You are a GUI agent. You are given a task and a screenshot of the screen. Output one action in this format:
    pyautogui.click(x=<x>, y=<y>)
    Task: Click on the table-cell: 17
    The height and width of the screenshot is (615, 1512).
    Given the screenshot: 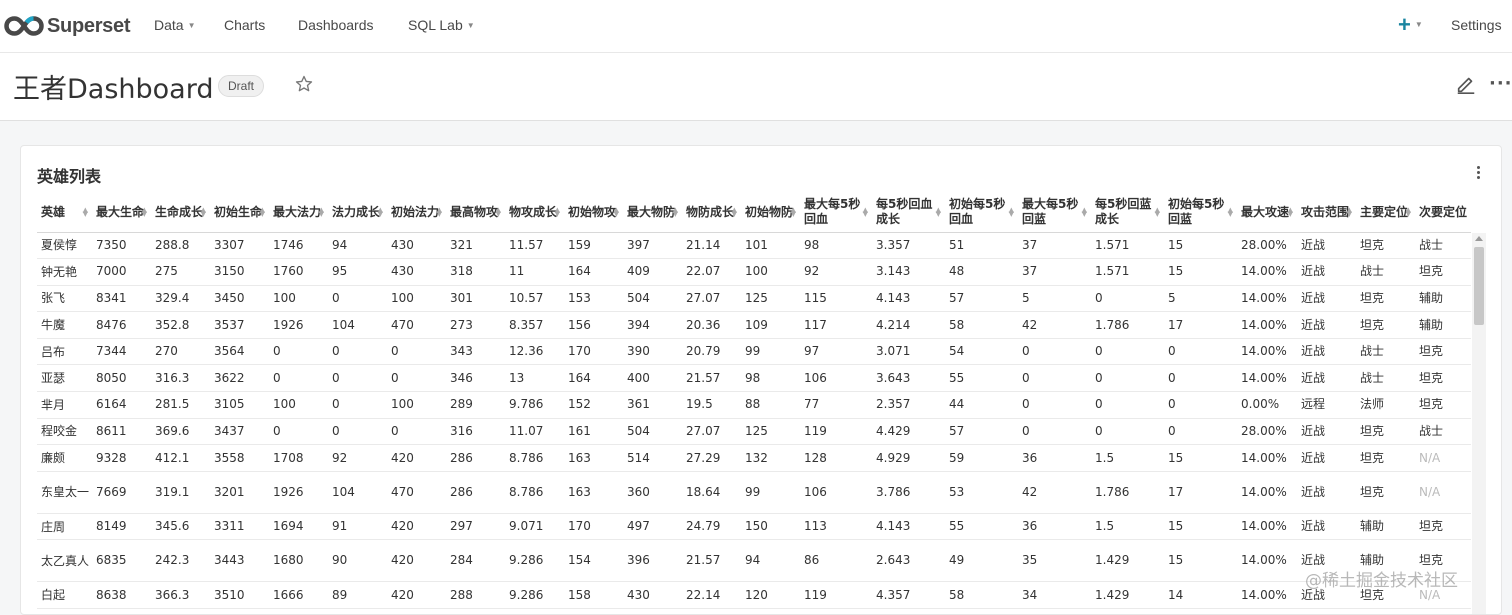 What is the action you would take?
    pyautogui.click(x=1200, y=325)
    